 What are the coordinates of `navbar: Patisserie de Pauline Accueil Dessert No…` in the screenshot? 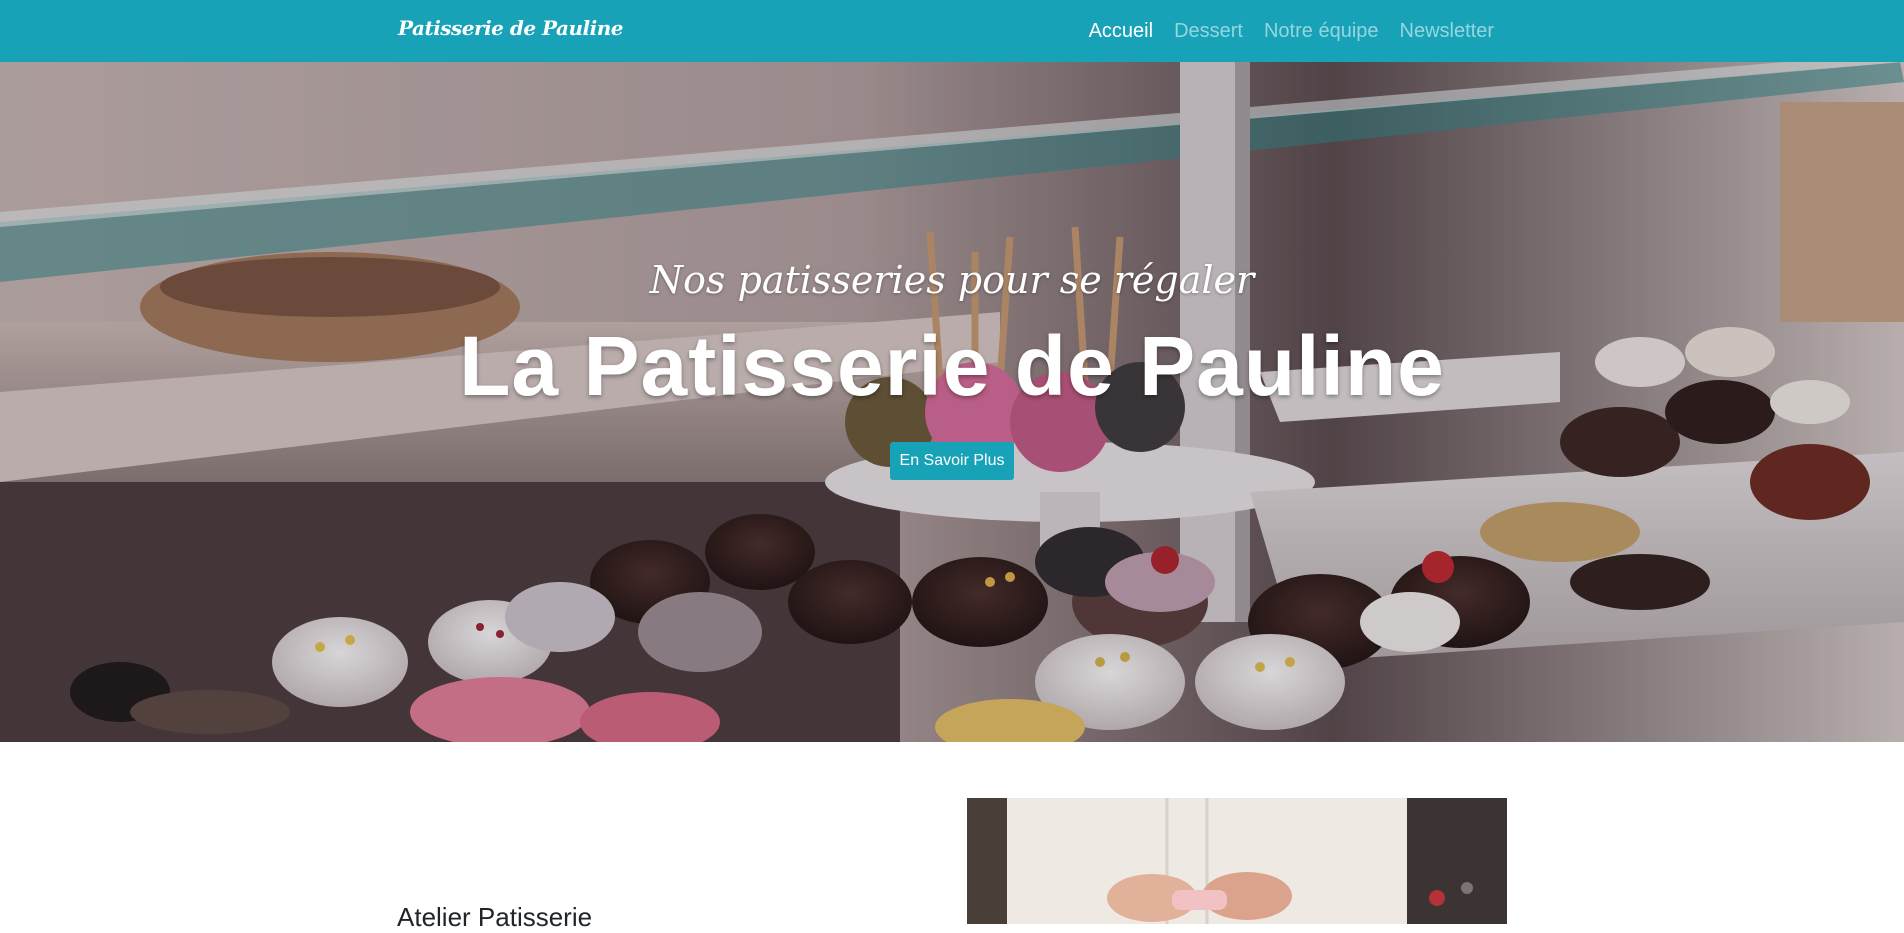 It's located at (952, 31).